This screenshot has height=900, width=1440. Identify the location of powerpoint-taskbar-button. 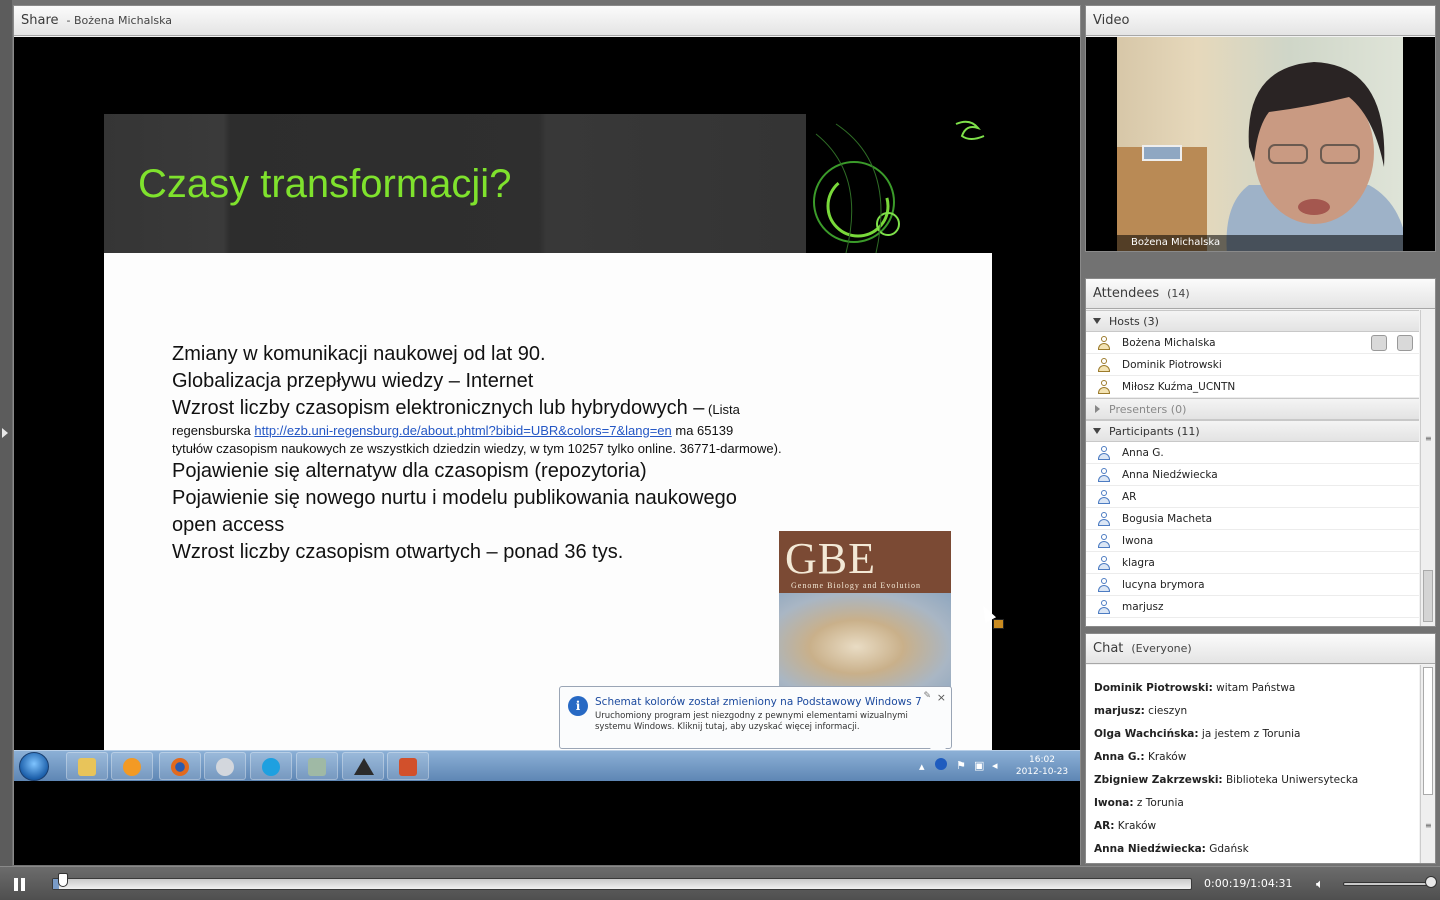
(408, 766).